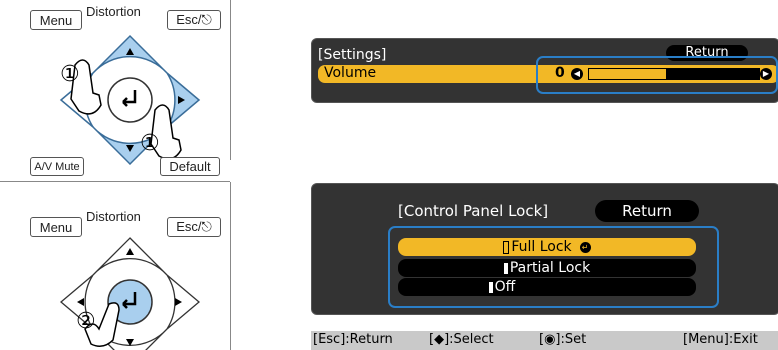  I want to click on option-partial-lock: Partial Lock, so click(547, 268).